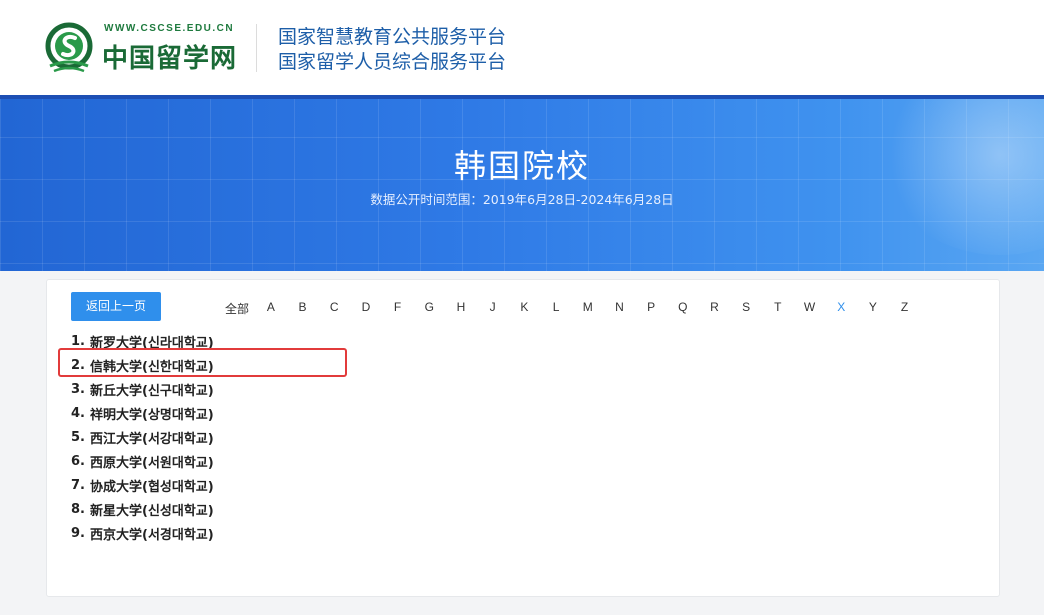 The image size is (1044, 615). I want to click on letter-filter-h: H, so click(461, 308).